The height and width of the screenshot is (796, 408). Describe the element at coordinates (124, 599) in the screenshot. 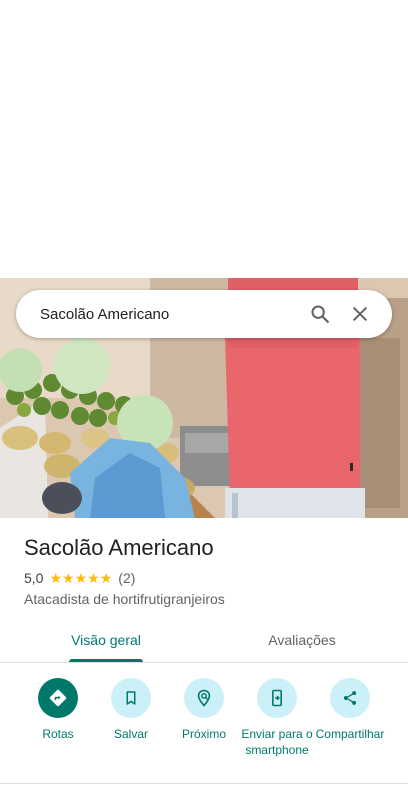

I see `place-category: Atacadista de hortifrutigranjeiros` at that location.